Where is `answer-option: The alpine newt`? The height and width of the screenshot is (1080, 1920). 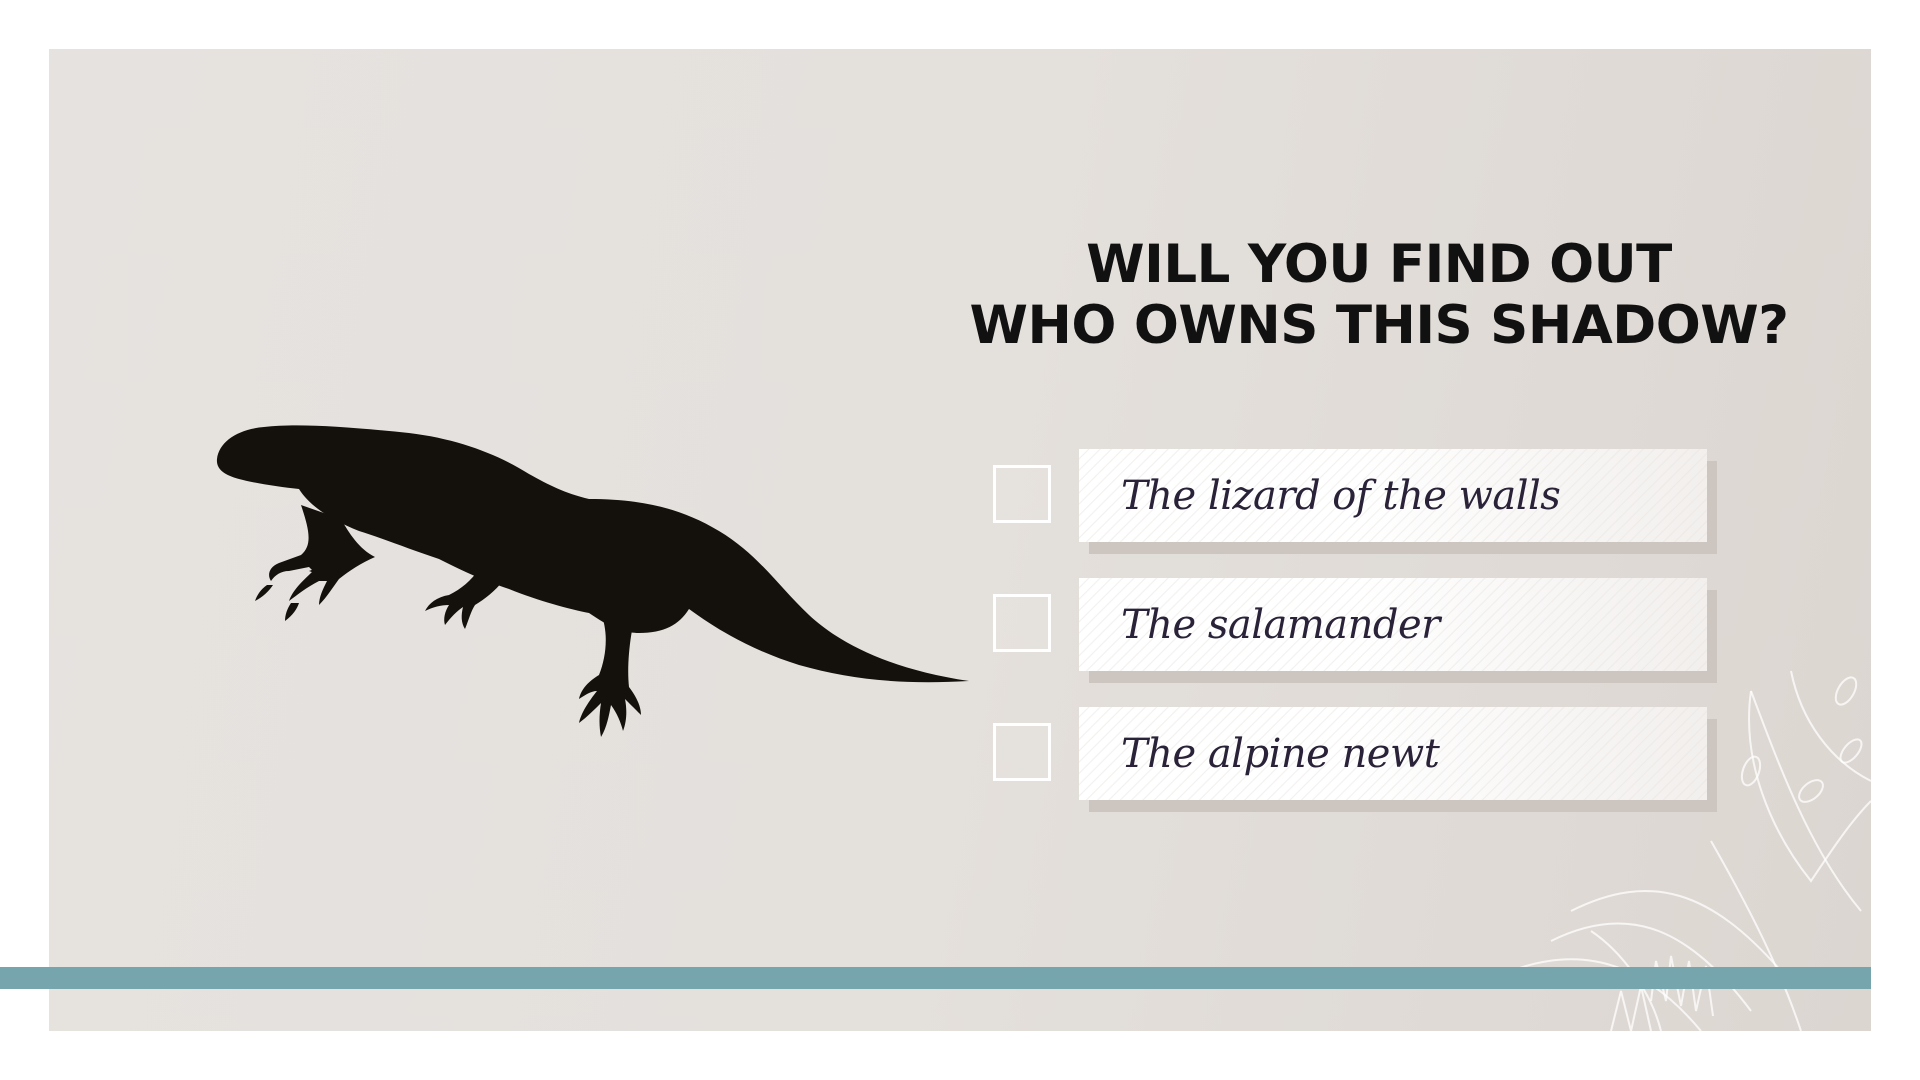 answer-option: The alpine newt is located at coordinates (1358, 759).